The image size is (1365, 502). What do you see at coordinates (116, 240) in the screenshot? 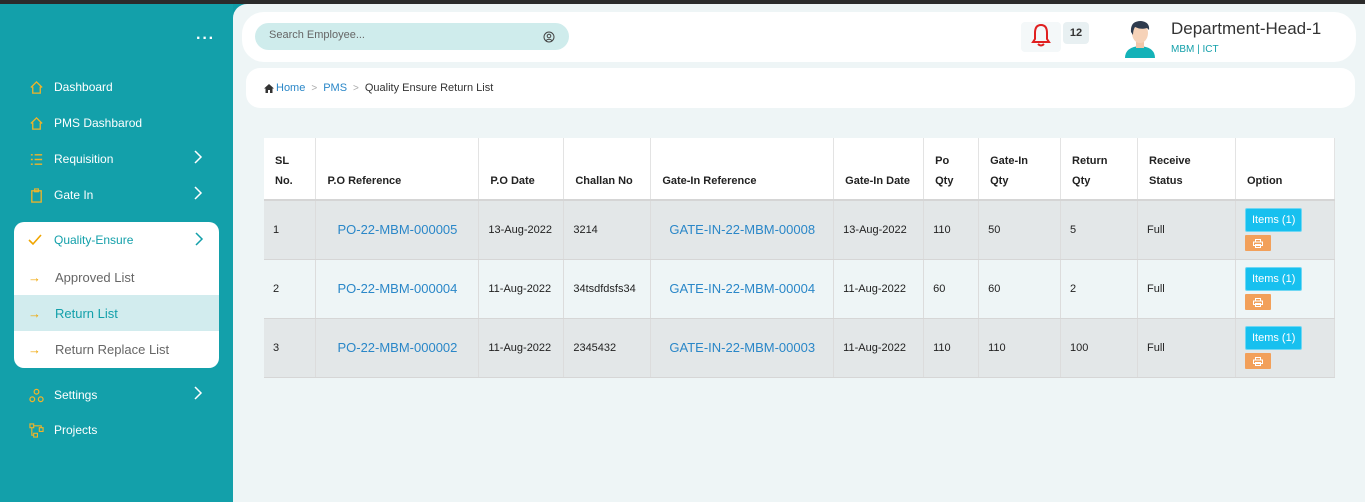
I see `sidebar-item-quality-ensure: Quality-Ensure` at bounding box center [116, 240].